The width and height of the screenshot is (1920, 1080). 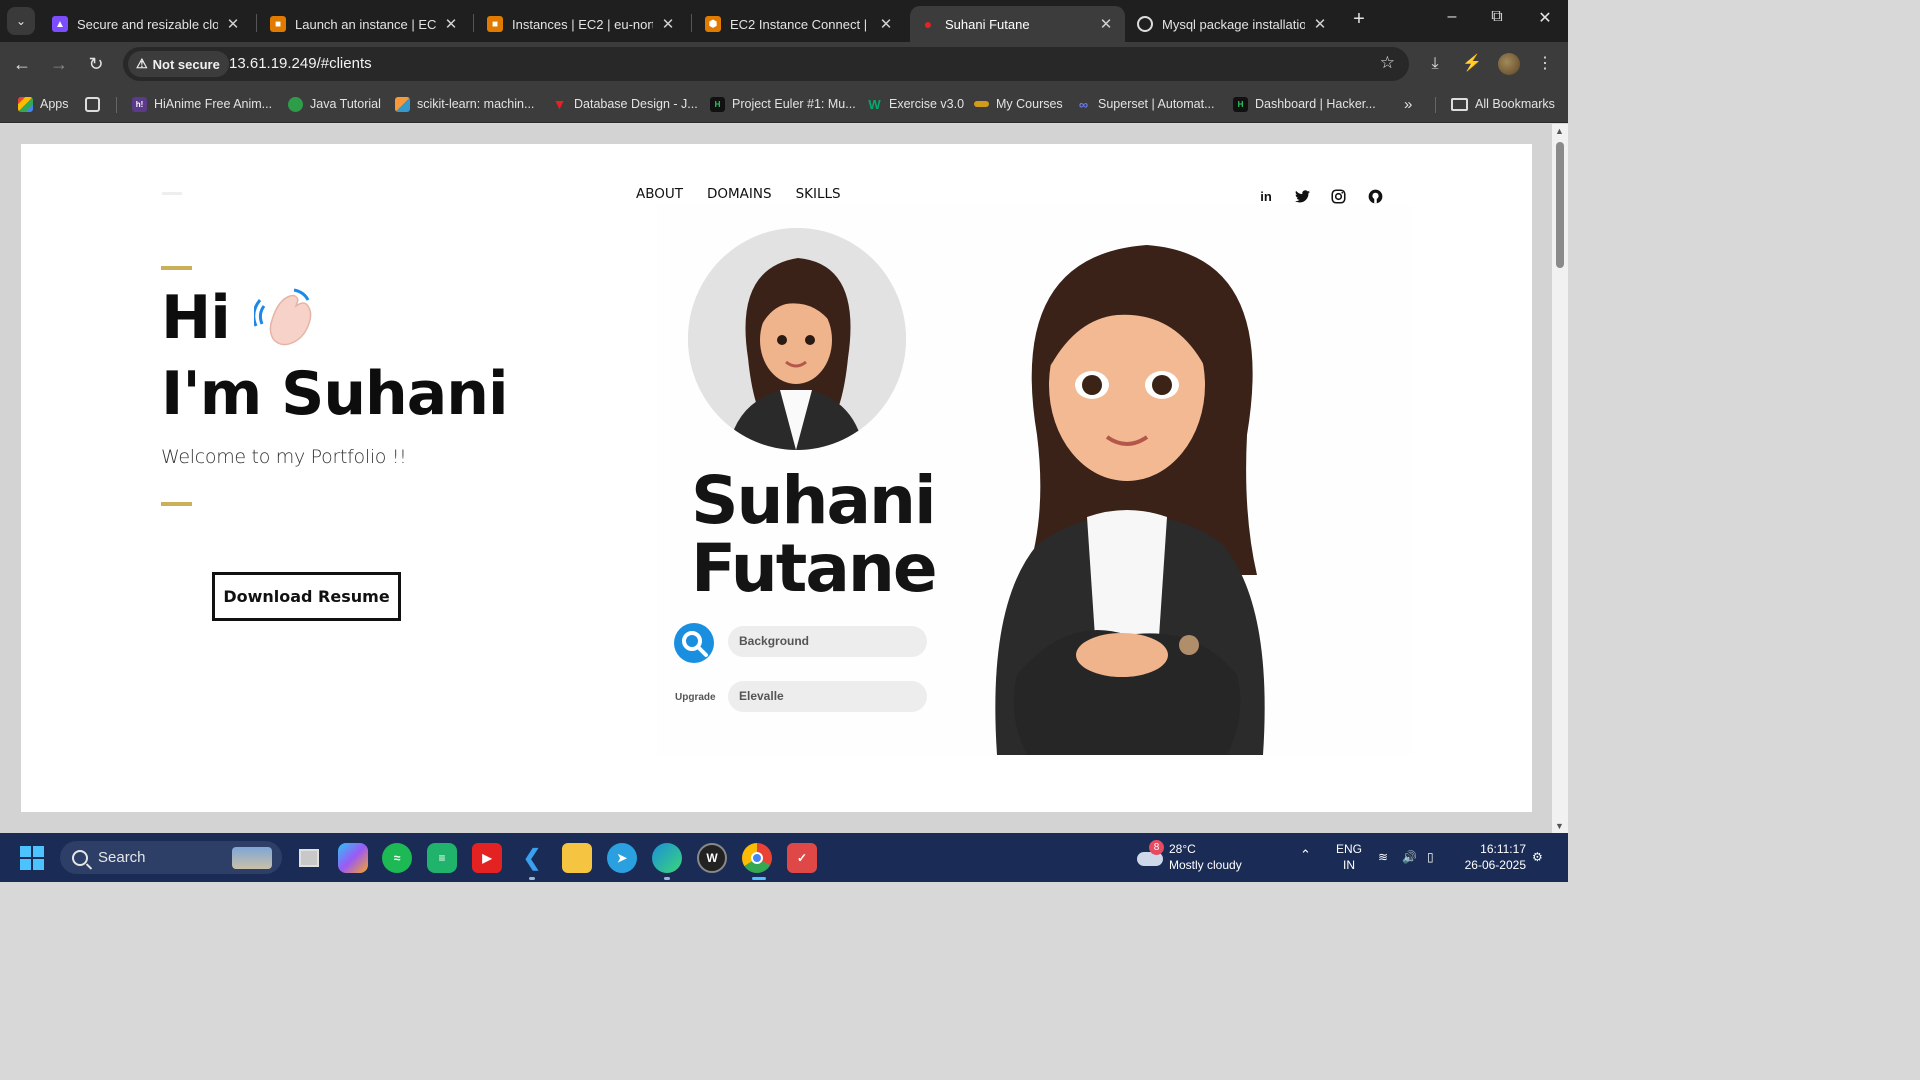 I want to click on arrow-right-icon: →, so click(x=59, y=64).